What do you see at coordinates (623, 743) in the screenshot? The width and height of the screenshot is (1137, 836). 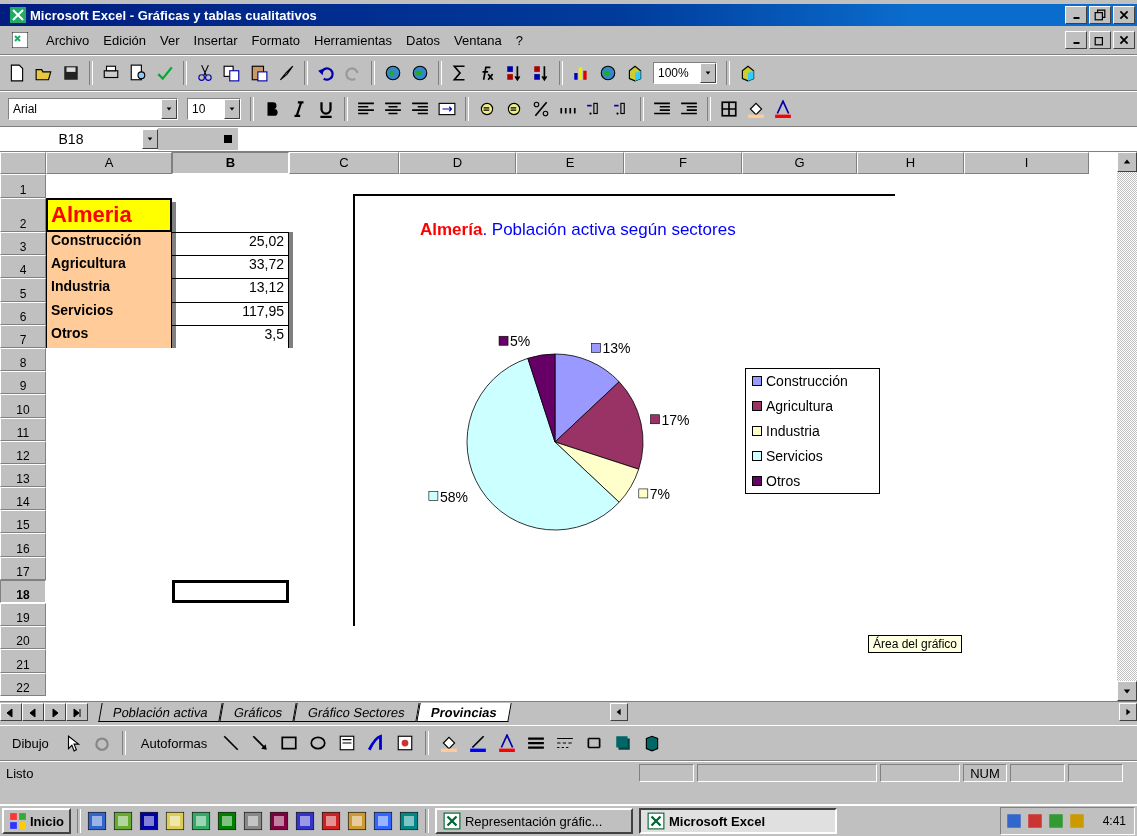 I see `shadow-icon` at bounding box center [623, 743].